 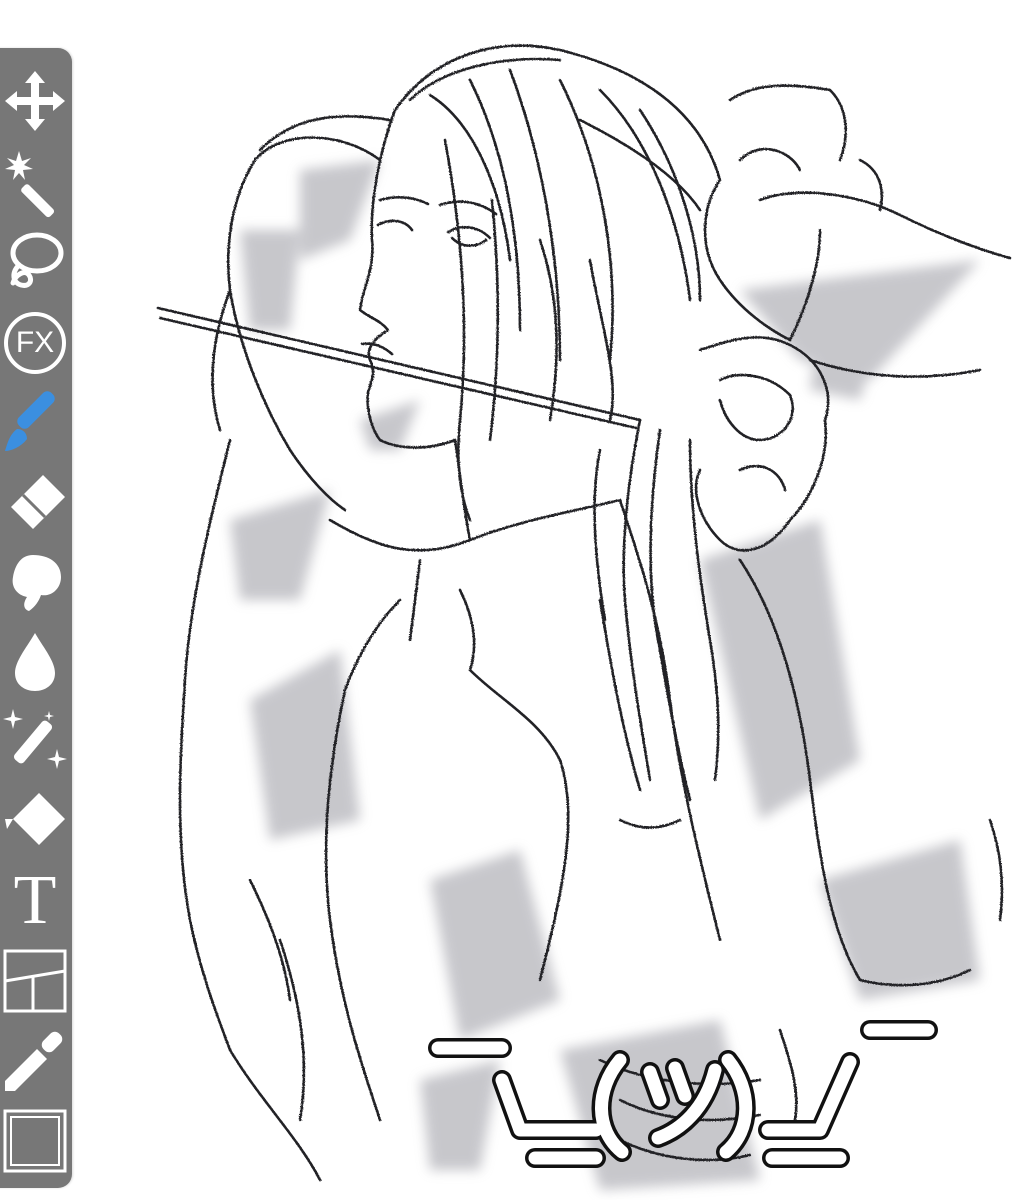 I want to click on lasso-icon, so click(x=35, y=263).